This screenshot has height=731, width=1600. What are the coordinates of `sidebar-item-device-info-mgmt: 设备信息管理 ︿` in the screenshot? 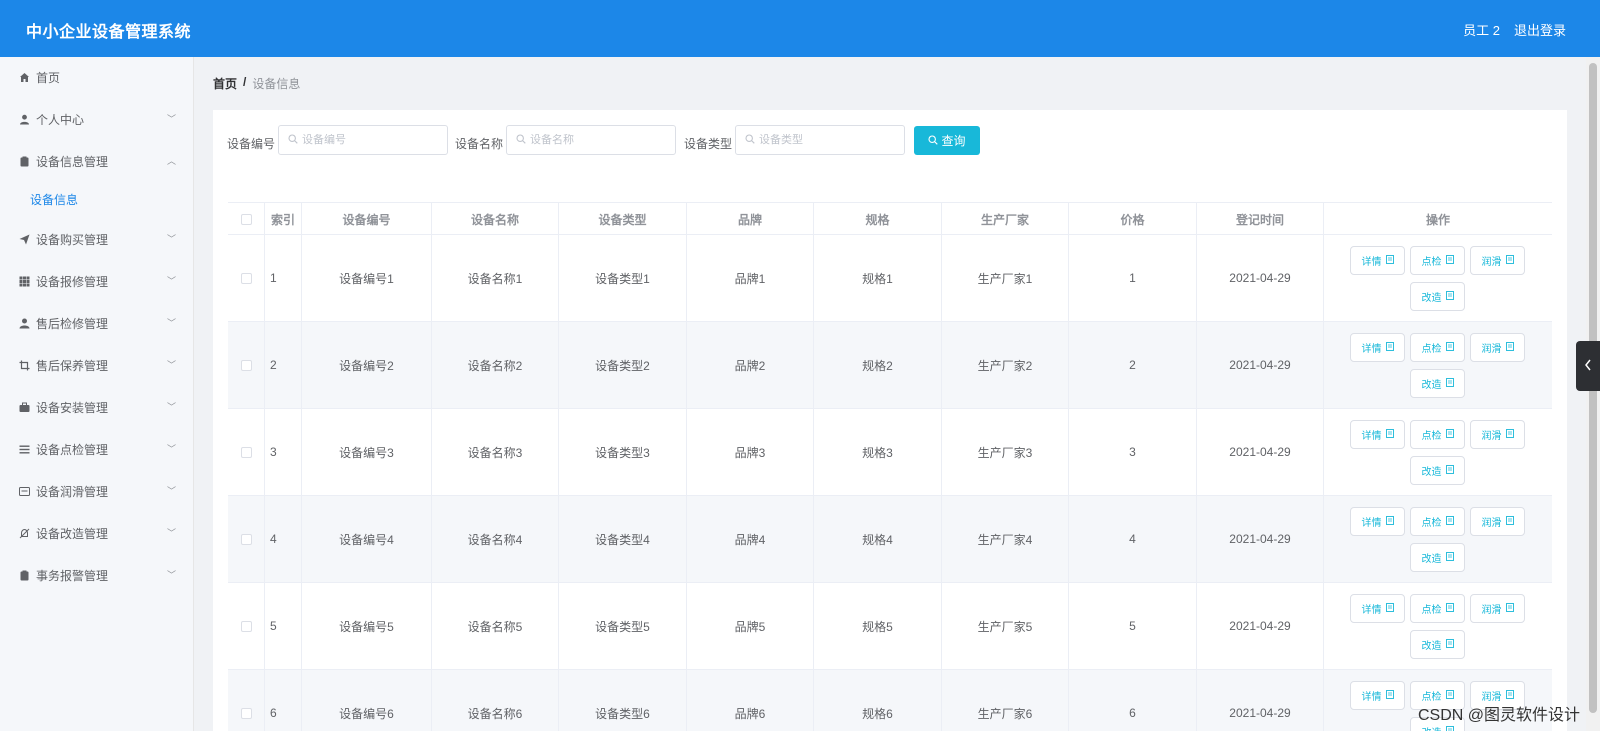 It's located at (97, 161).